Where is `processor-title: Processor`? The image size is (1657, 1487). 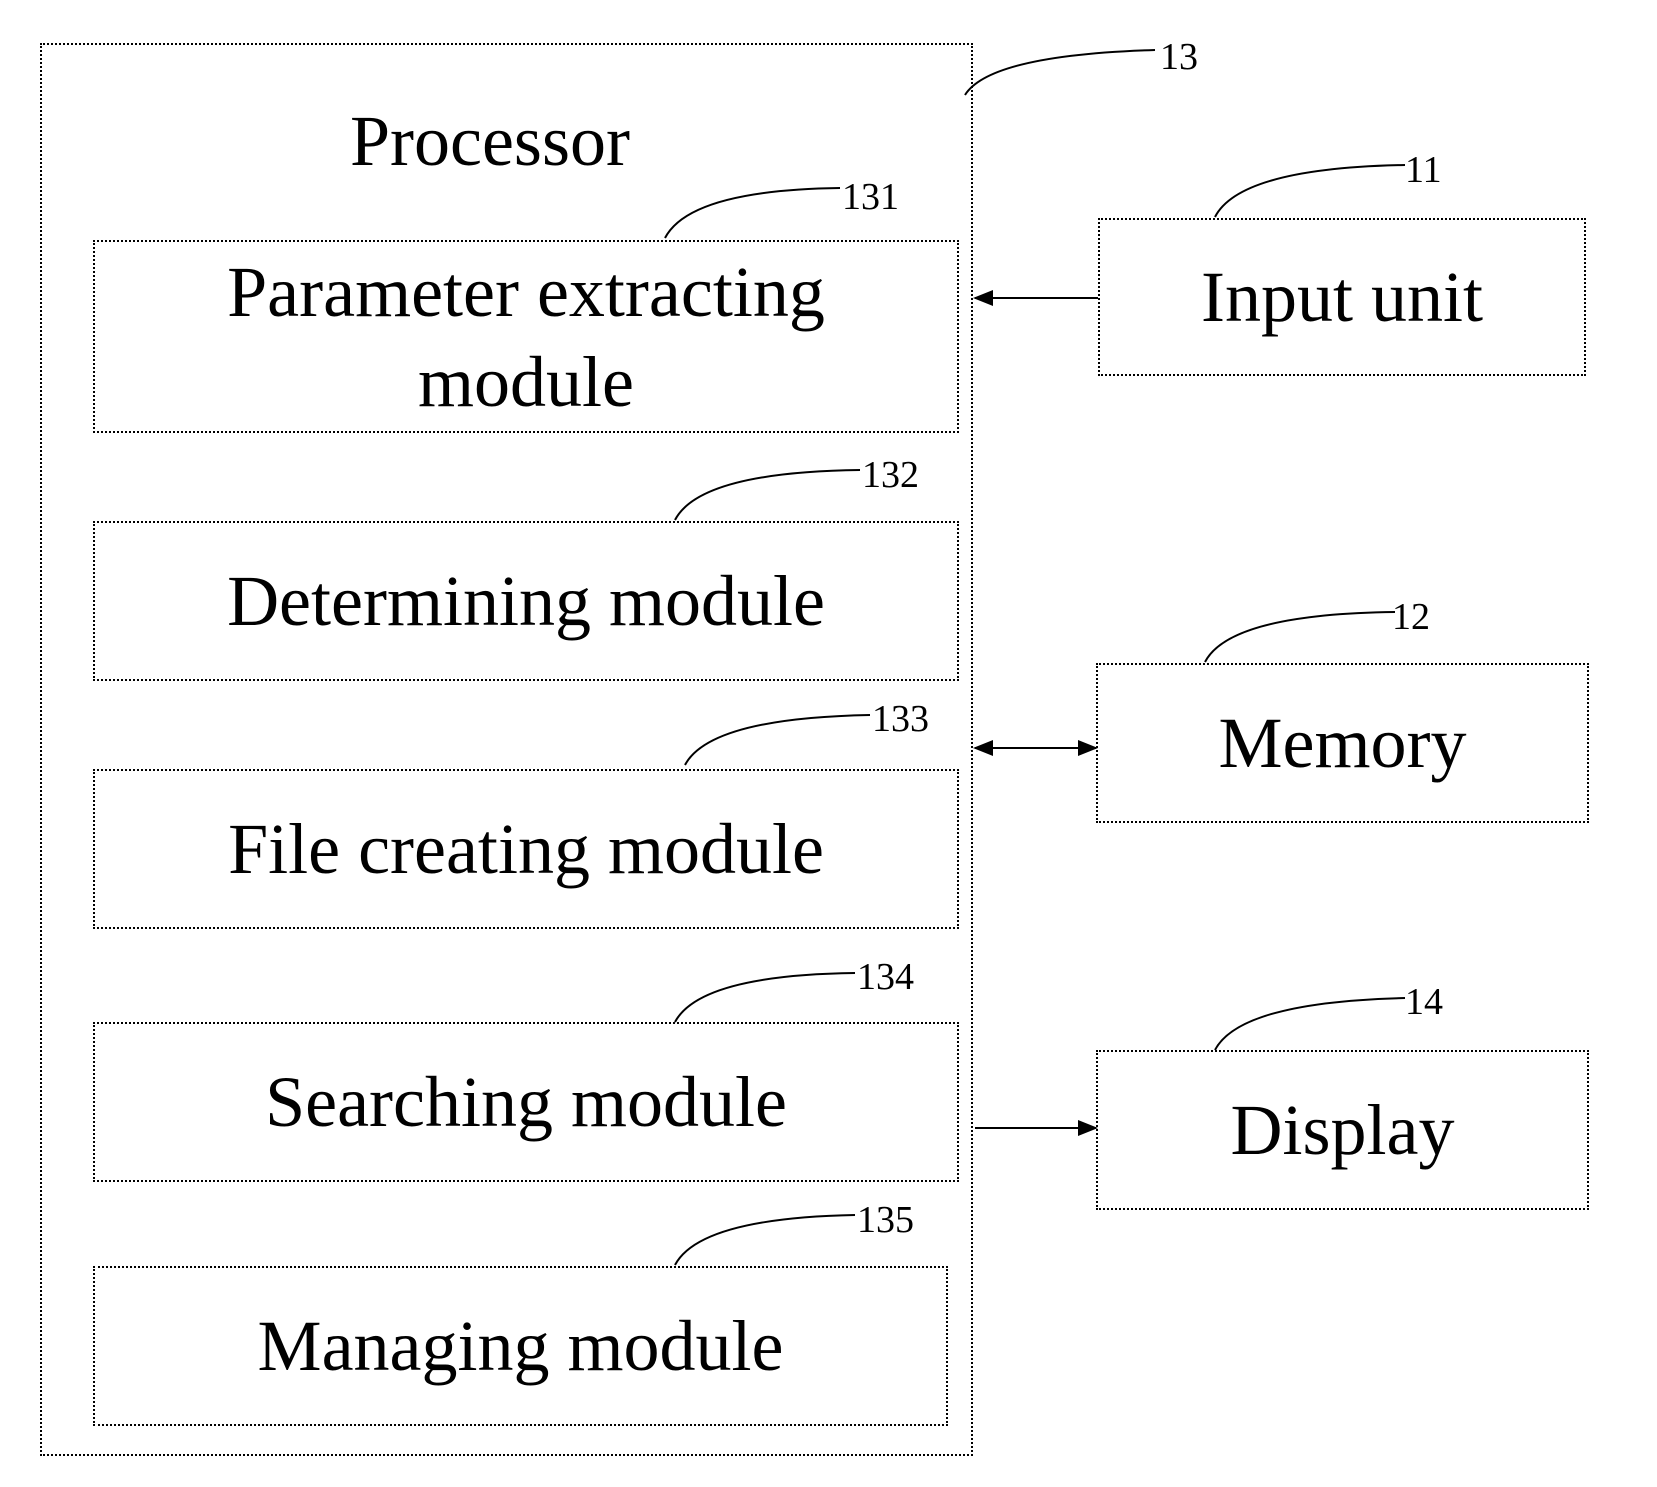 processor-title: Processor is located at coordinates (490, 141).